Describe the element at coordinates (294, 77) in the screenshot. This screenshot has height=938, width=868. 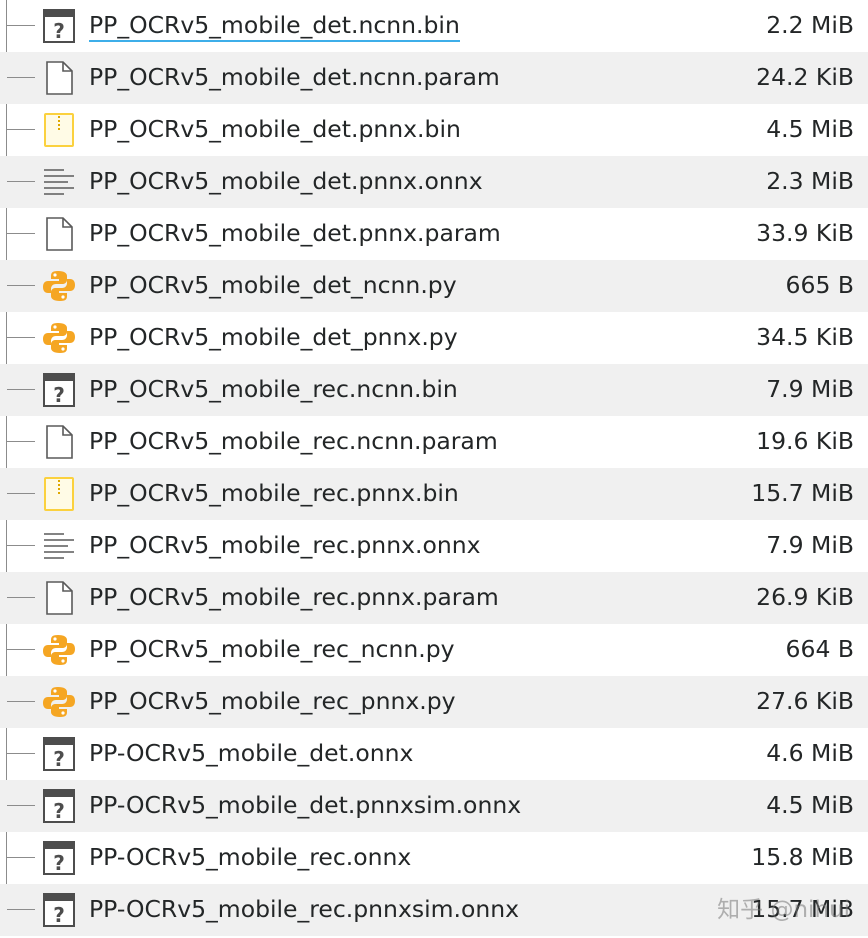
I see `file-name: PP_OCRv5_mobile_det.ncnn.param` at that location.